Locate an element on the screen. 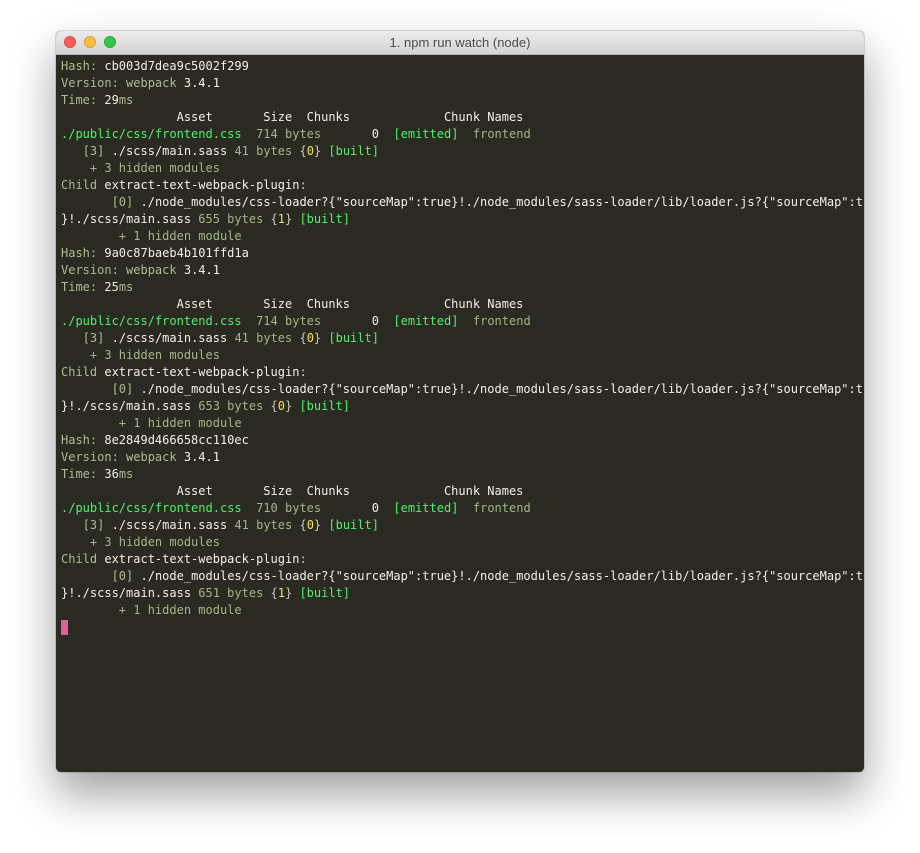 This screenshot has width=920, height=853. version-value: 3.4.1 is located at coordinates (201, 83).